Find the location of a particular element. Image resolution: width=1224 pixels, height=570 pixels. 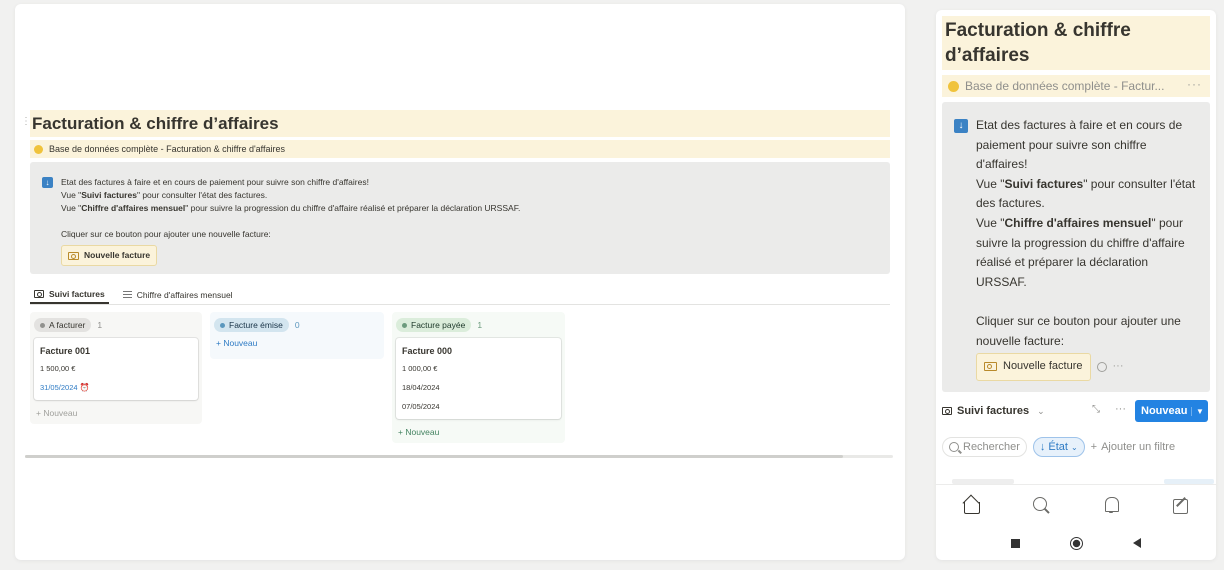

card-amount: 1 500,00 € is located at coordinates (58, 368).